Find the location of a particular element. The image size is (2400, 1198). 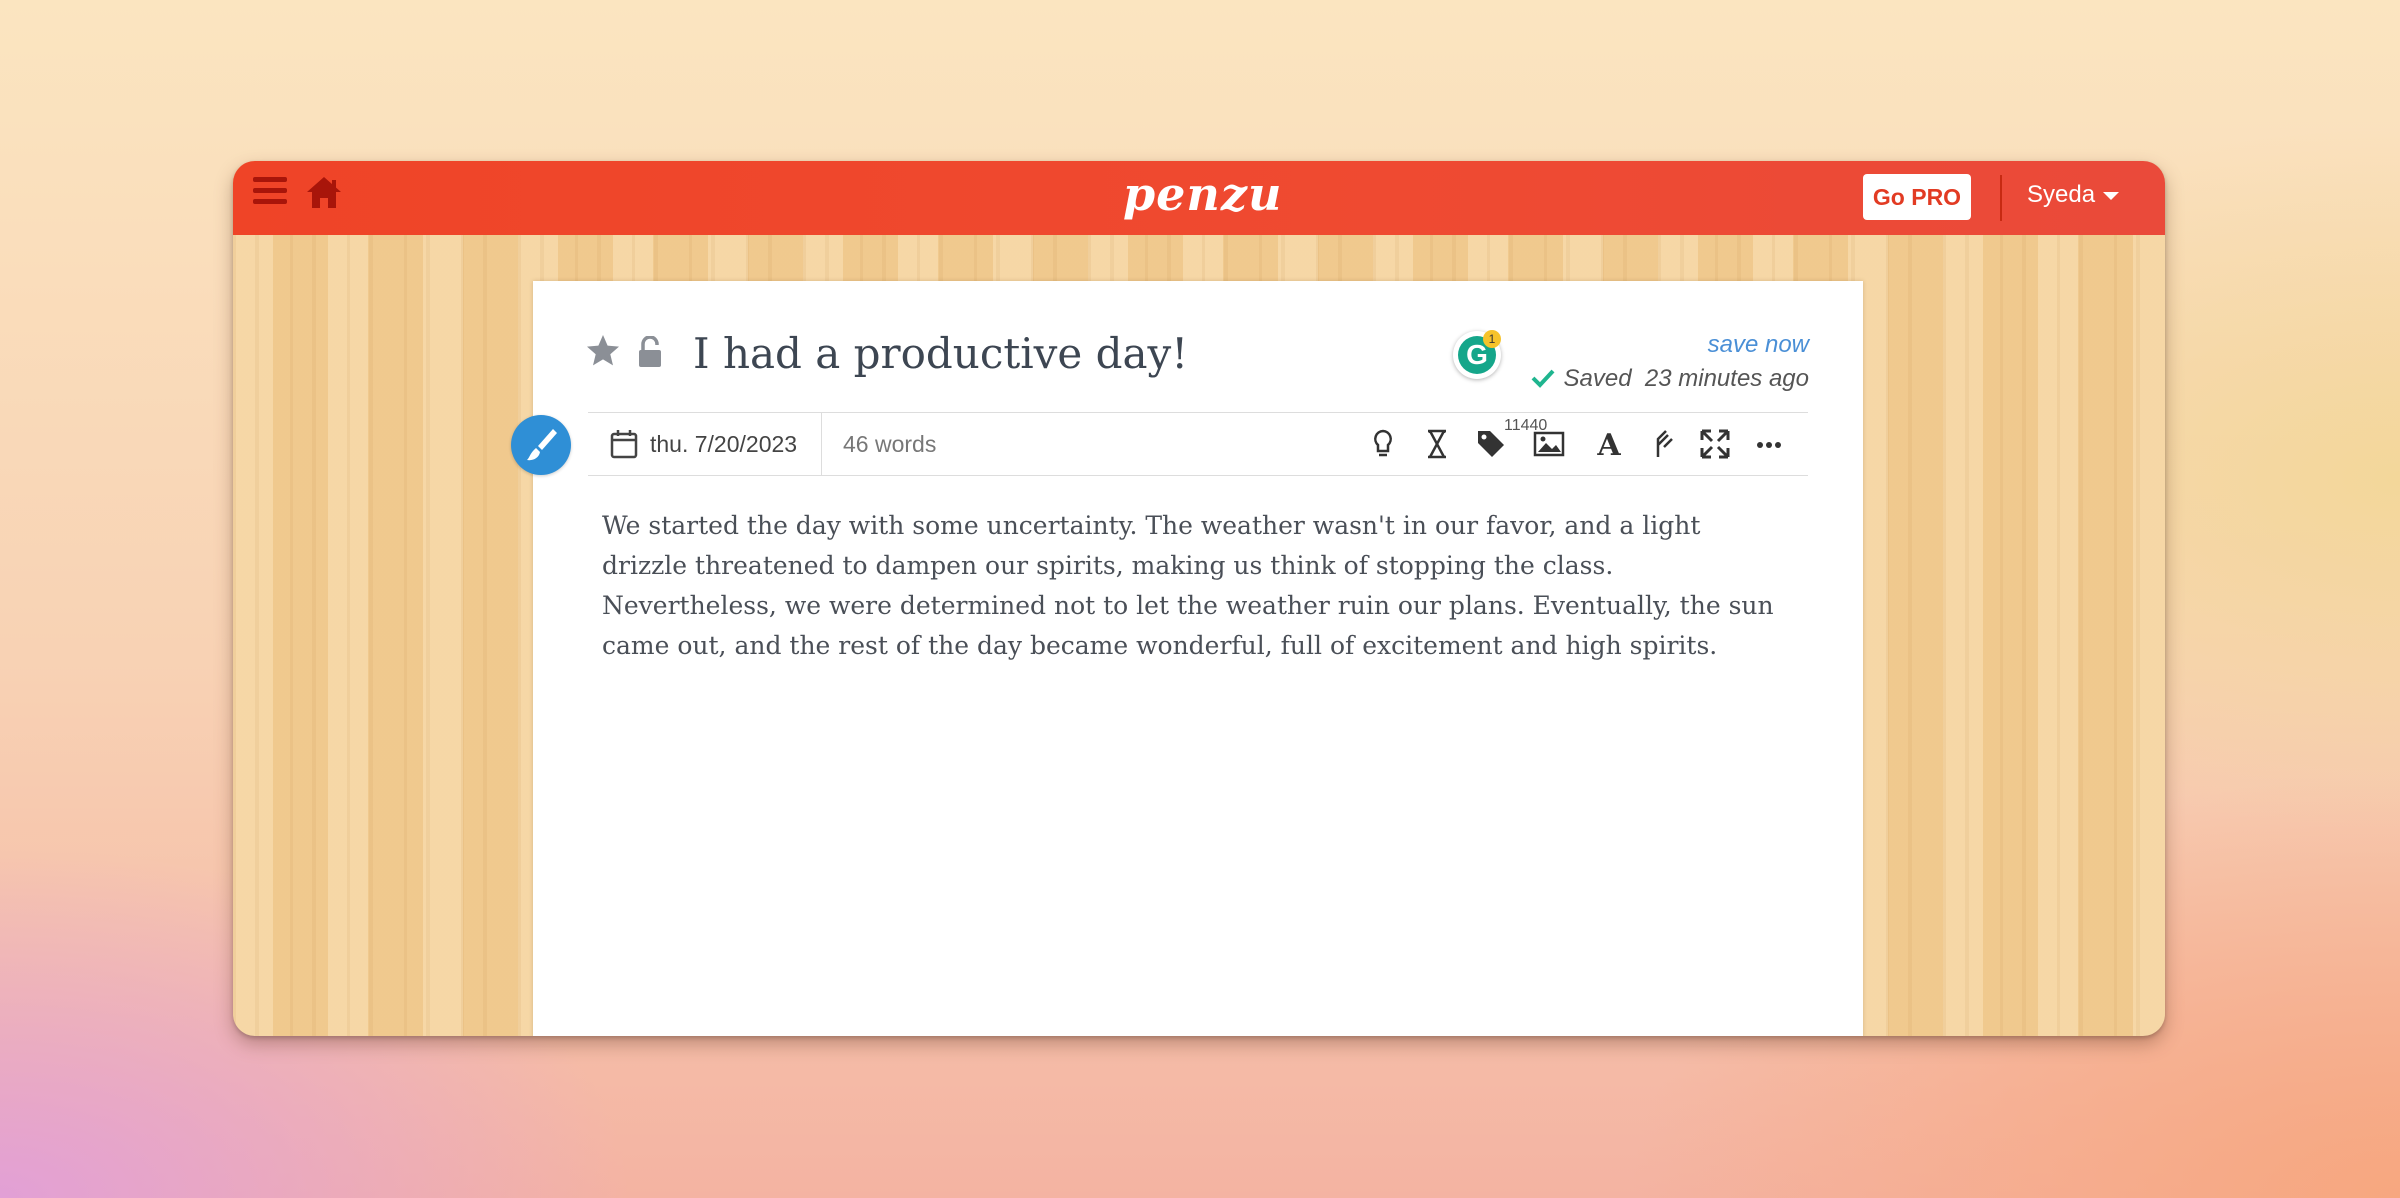

grammarly-button: G 1 is located at coordinates (1477, 354).